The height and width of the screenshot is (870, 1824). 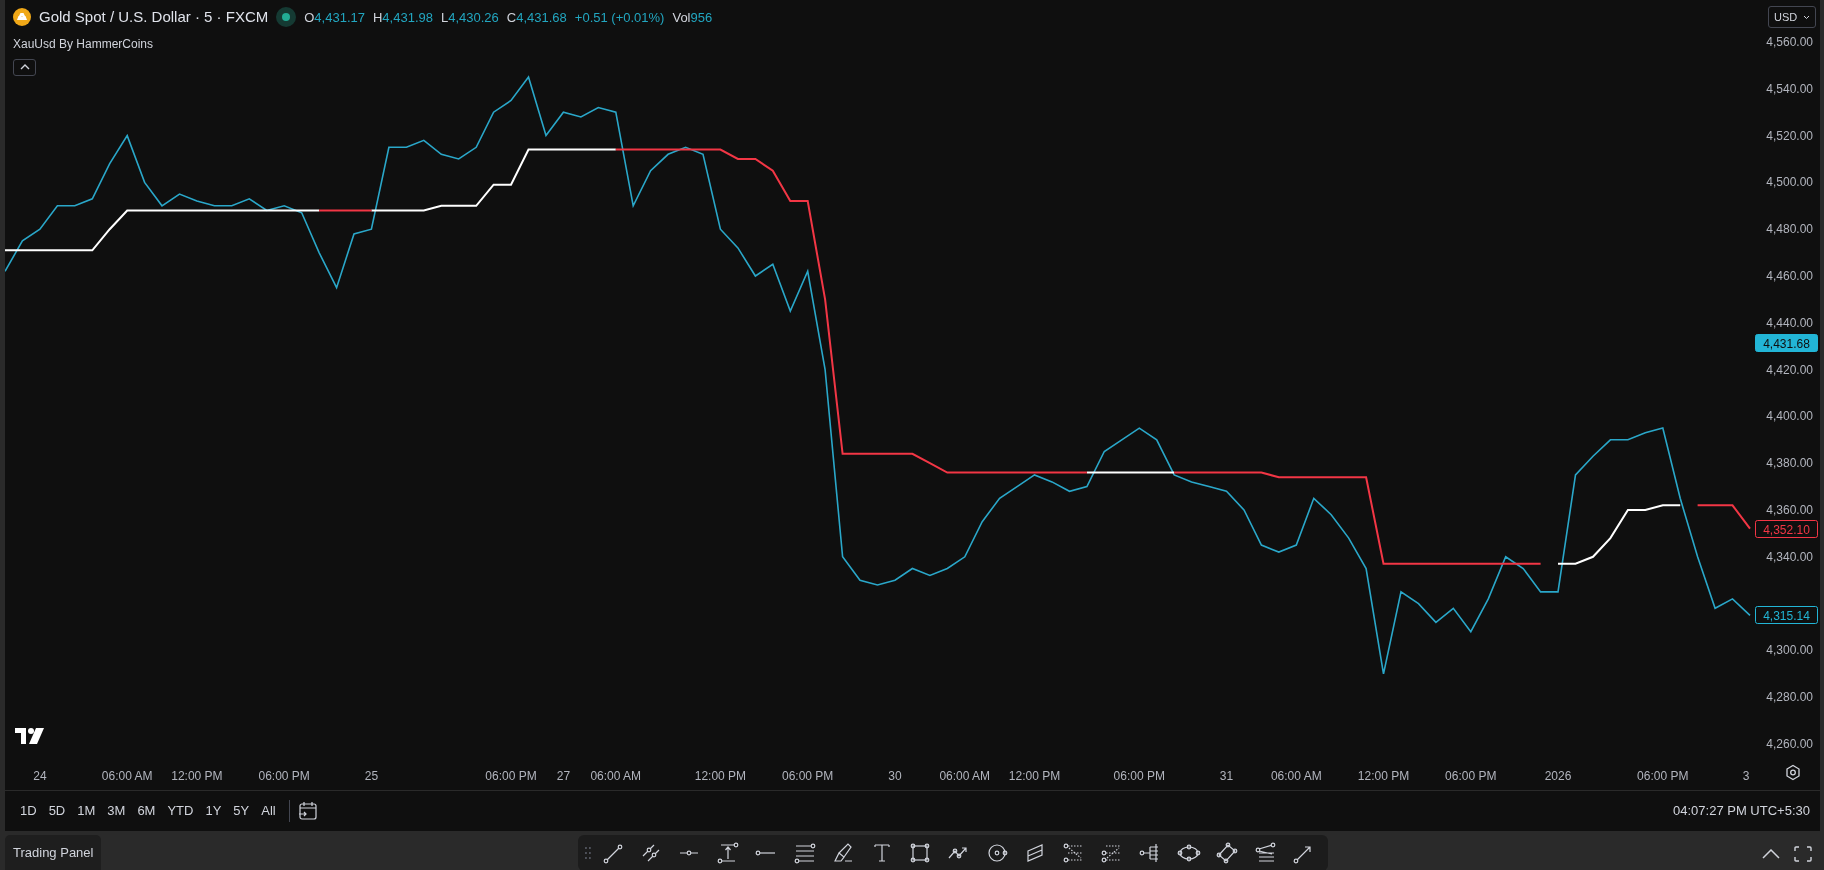 What do you see at coordinates (1806, 17) in the screenshot?
I see `caret-icon` at bounding box center [1806, 17].